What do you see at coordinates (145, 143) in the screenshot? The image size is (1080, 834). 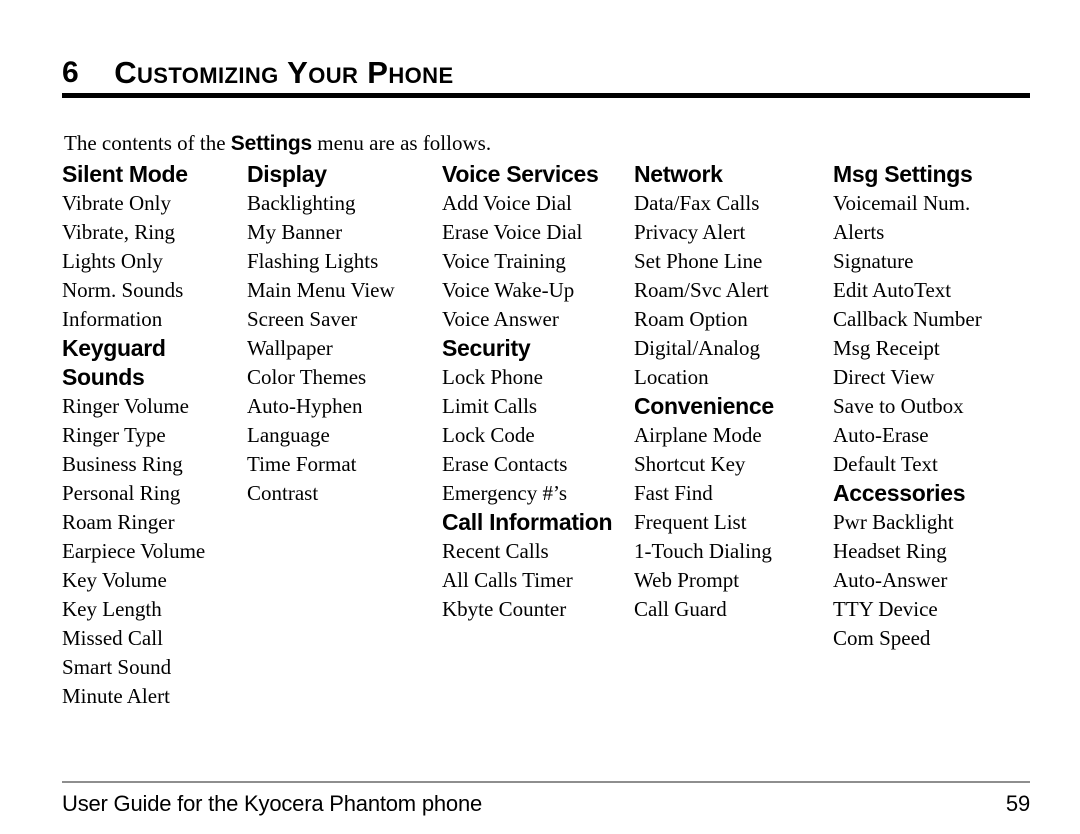 I see `intro-text-before: The contents of the` at bounding box center [145, 143].